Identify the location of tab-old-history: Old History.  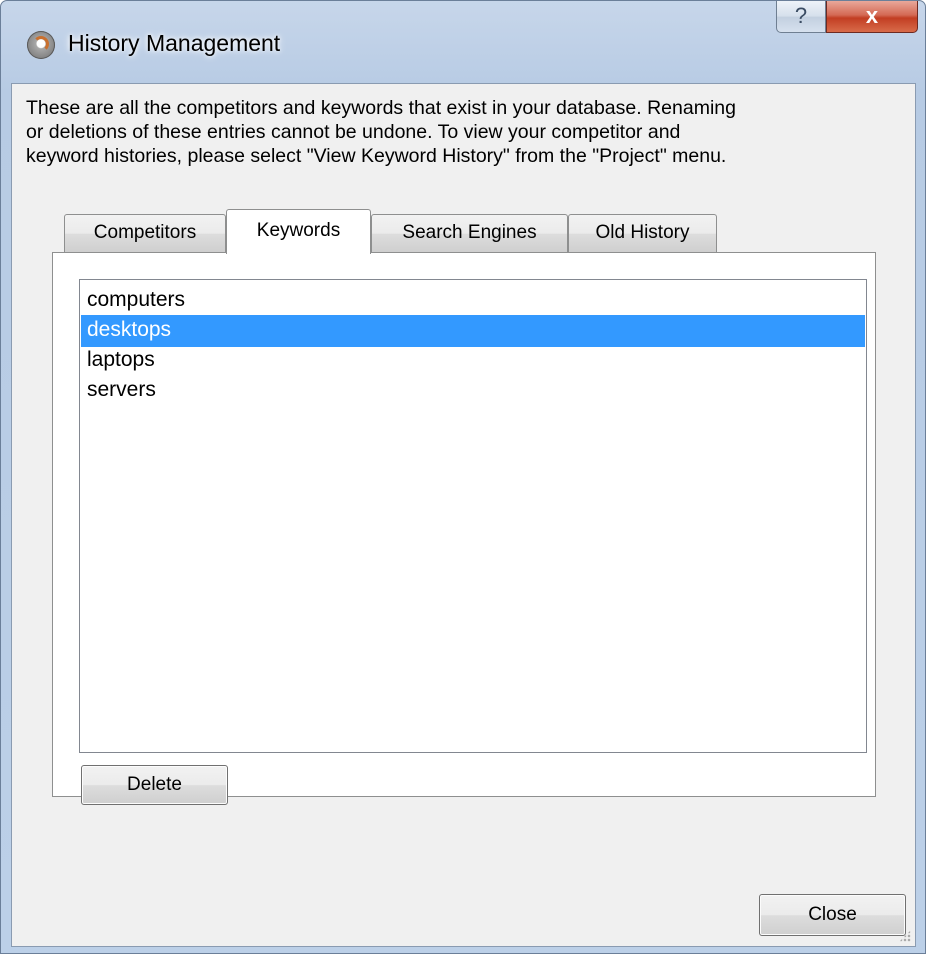
(642, 233).